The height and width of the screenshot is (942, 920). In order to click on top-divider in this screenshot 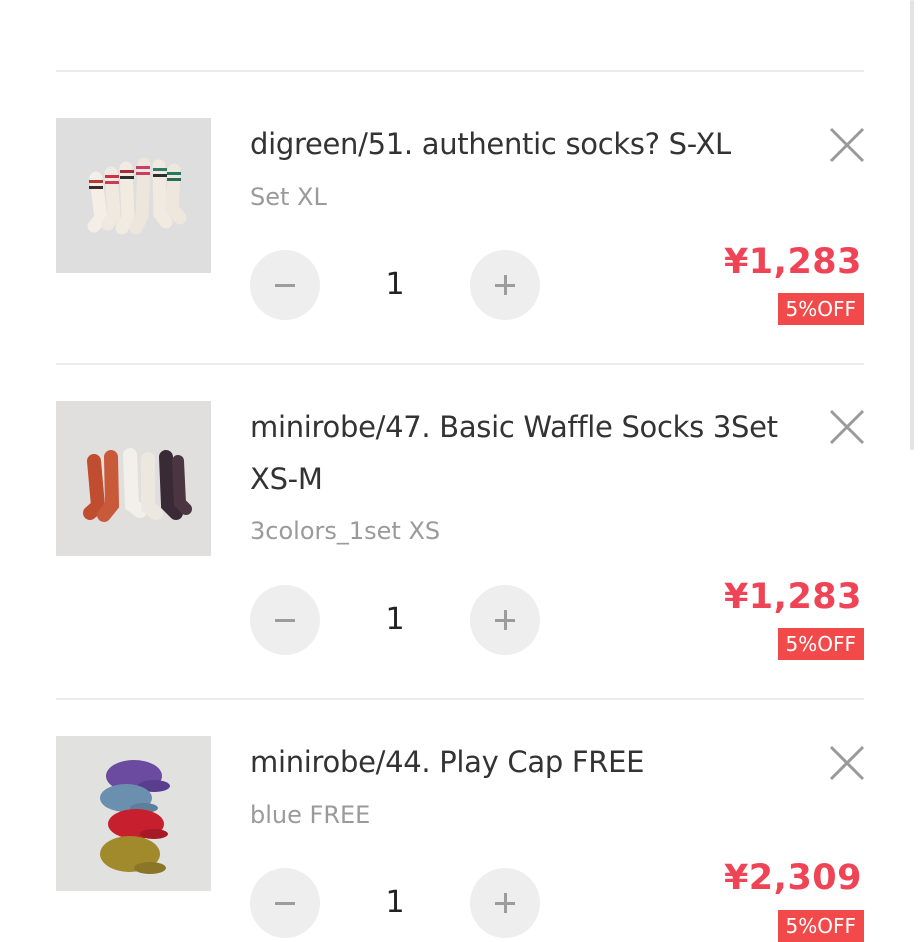, I will do `click(460, 71)`.